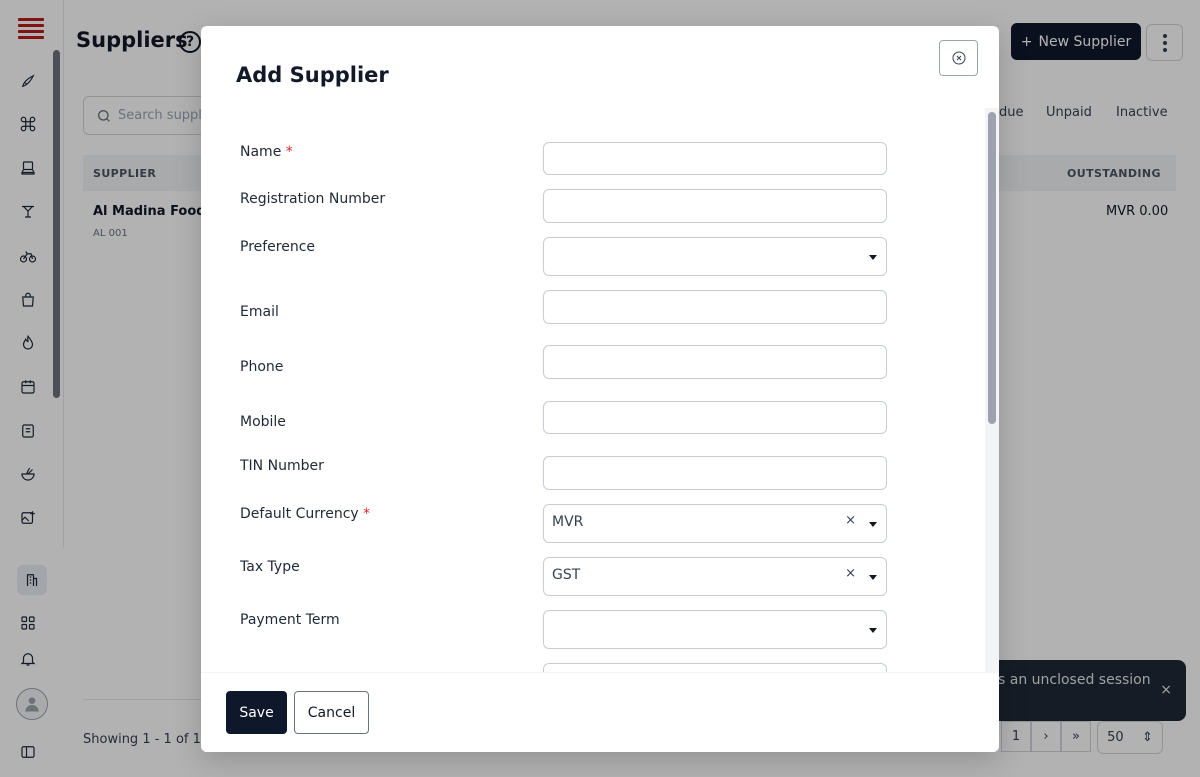  Describe the element at coordinates (305, 514) in the screenshot. I see `default-currency-label: Default Currency *` at that location.